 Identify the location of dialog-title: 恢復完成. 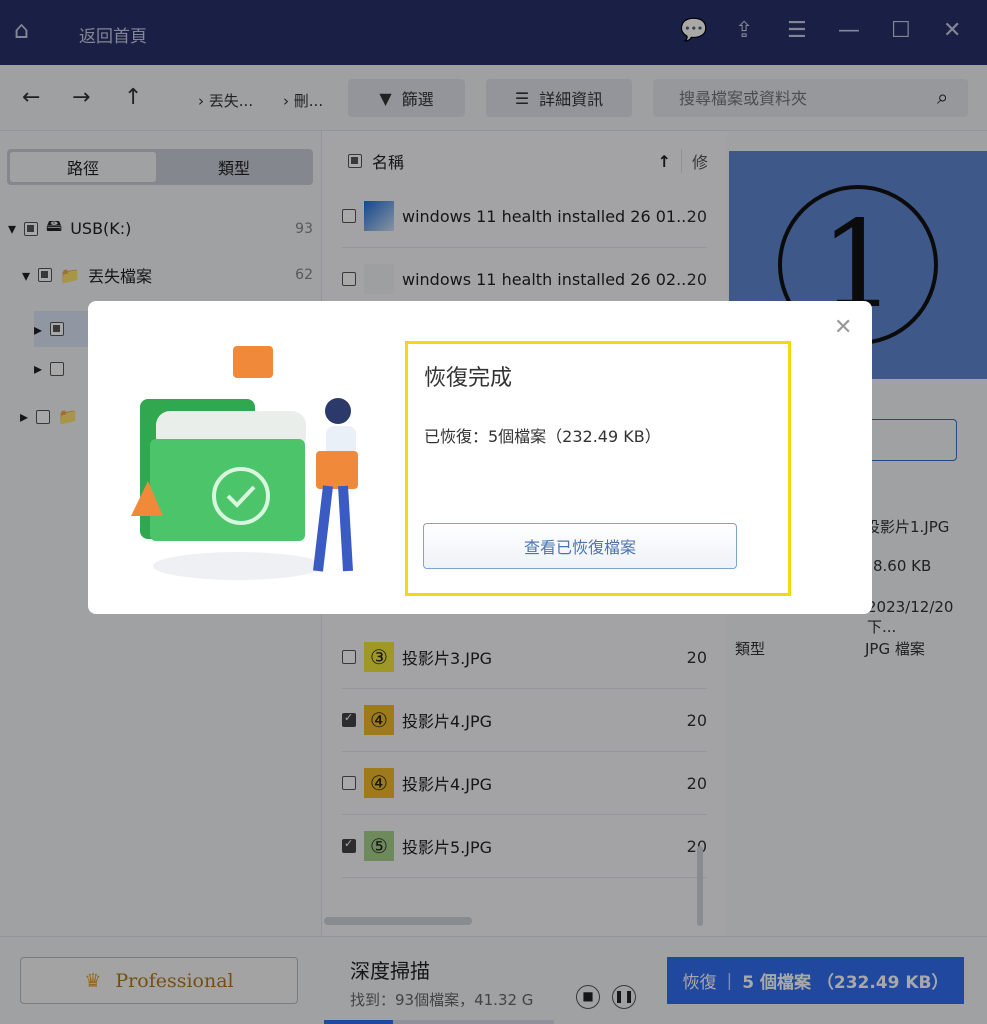
(468, 378).